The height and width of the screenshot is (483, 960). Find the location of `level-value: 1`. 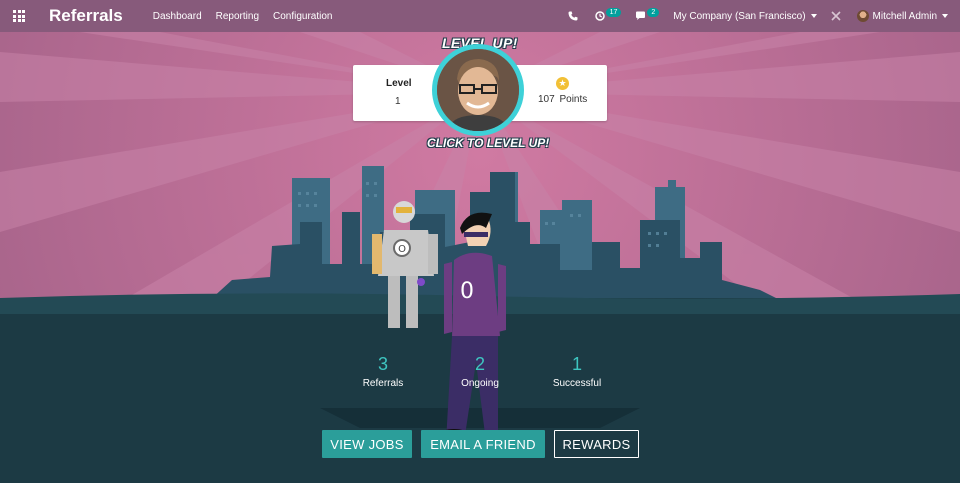

level-value: 1 is located at coordinates (398, 101).